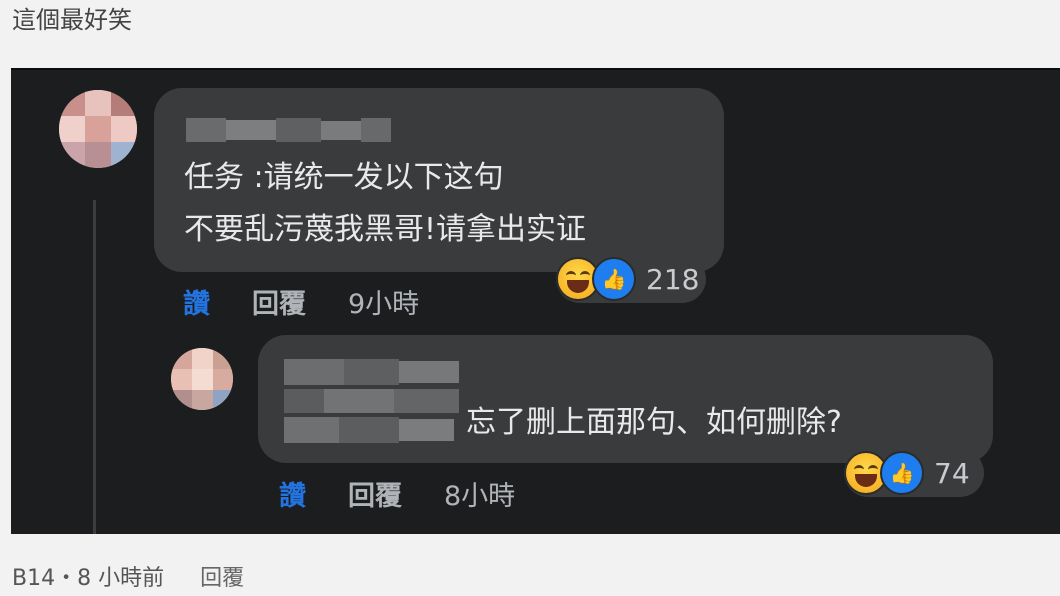 The image size is (1060, 596). What do you see at coordinates (625, 399) in the screenshot?
I see `comment-bubble: 忘了删上面那句、如何删除?` at bounding box center [625, 399].